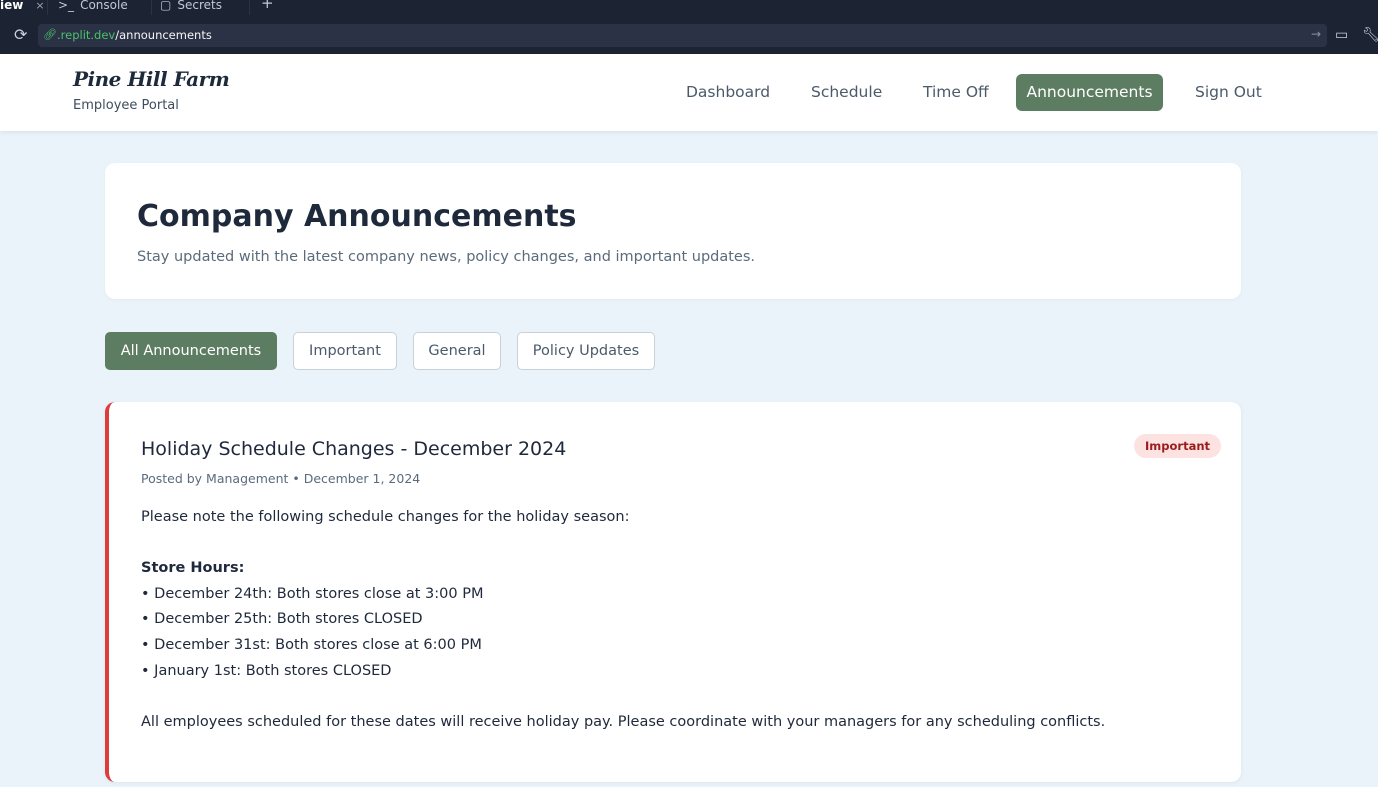 Image resolution: width=1378 pixels, height=787 pixels. What do you see at coordinates (1341, 35) in the screenshot?
I see `monitor-icon: ▭` at bounding box center [1341, 35].